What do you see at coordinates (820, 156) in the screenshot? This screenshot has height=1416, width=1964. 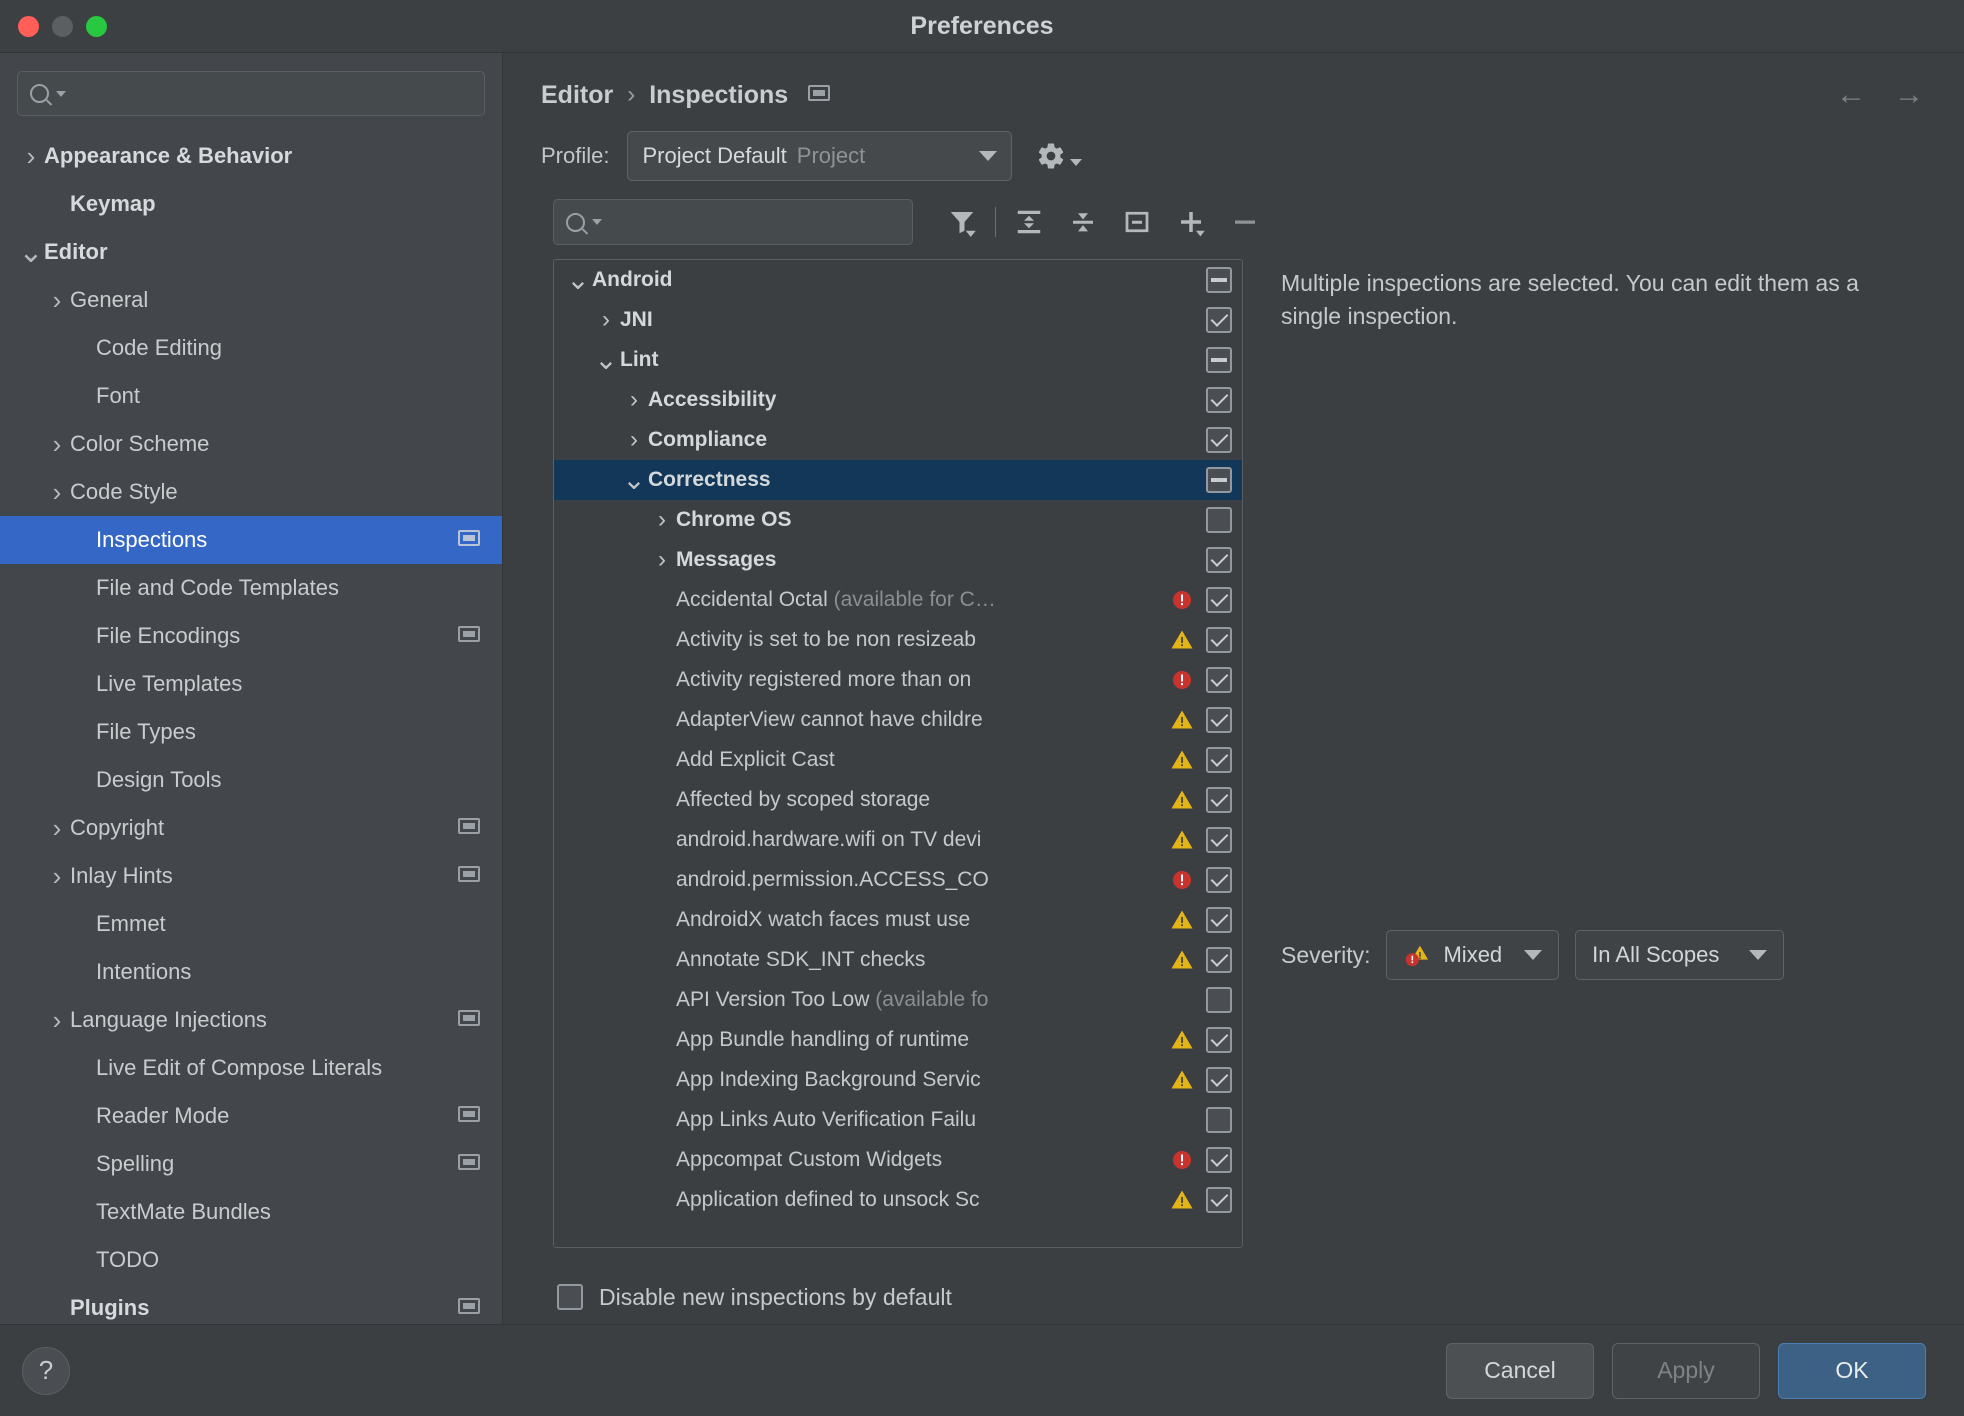 I see `profile-dropdown: Project Default Project` at bounding box center [820, 156].